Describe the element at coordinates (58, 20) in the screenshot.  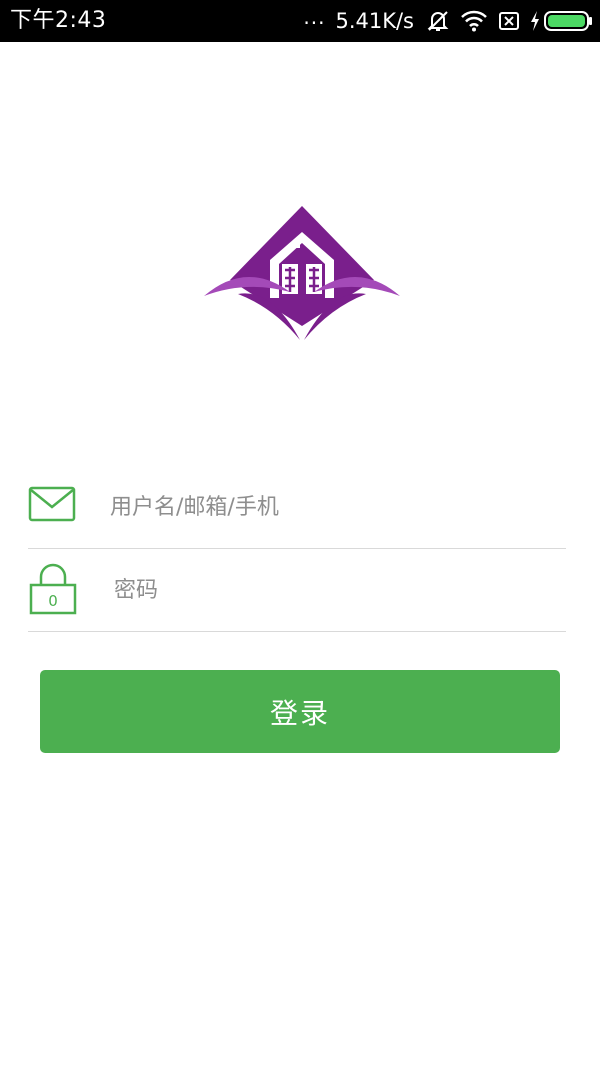
I see `status-time: 下午2:43` at that location.